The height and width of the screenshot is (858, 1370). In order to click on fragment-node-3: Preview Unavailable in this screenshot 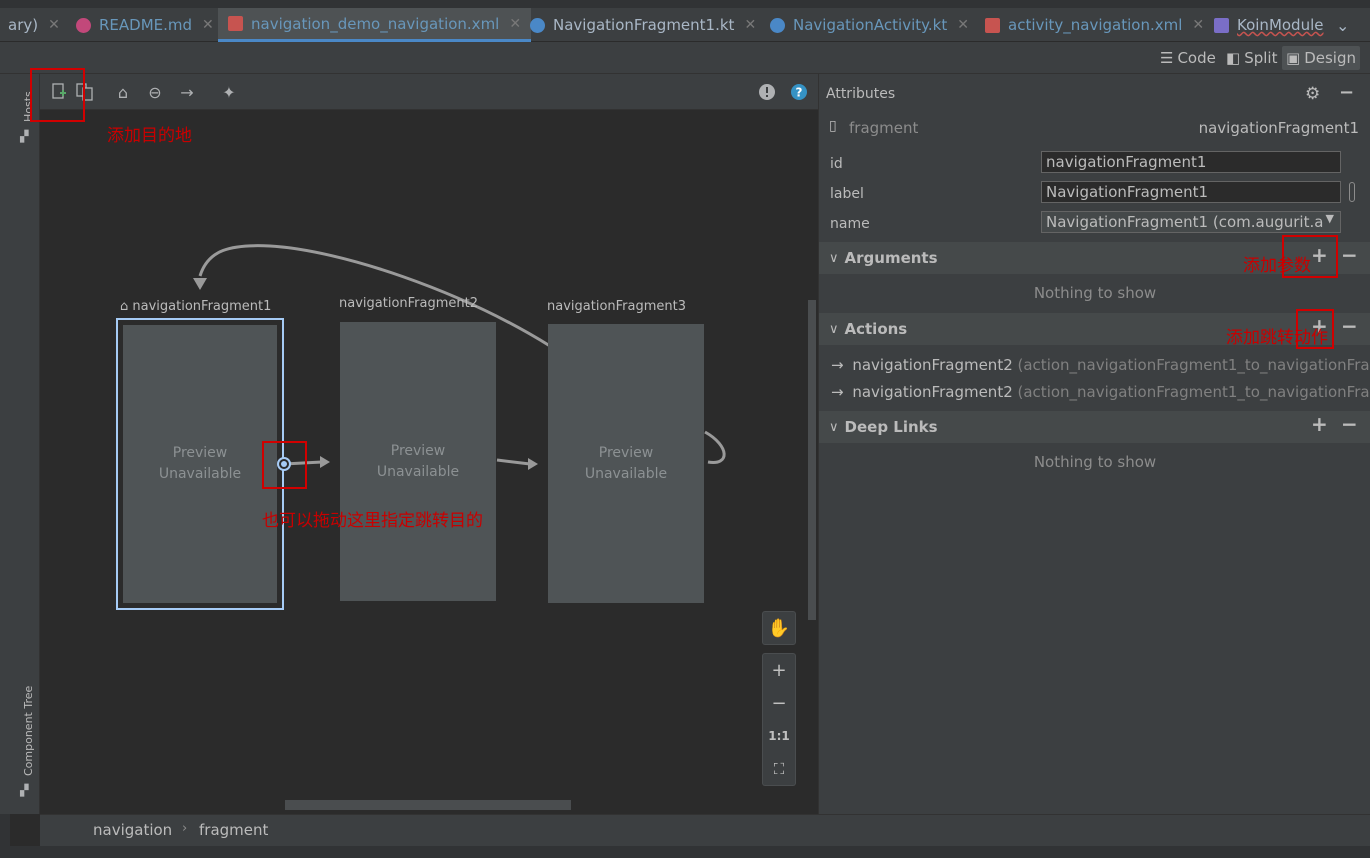, I will do `click(626, 463)`.